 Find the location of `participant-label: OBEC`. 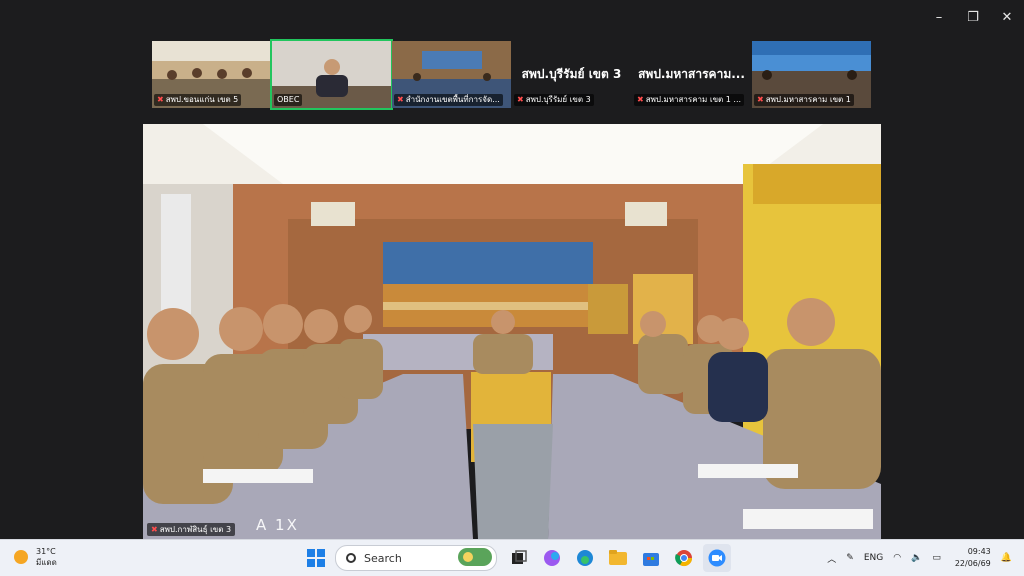

participant-label: OBEC is located at coordinates (288, 100).